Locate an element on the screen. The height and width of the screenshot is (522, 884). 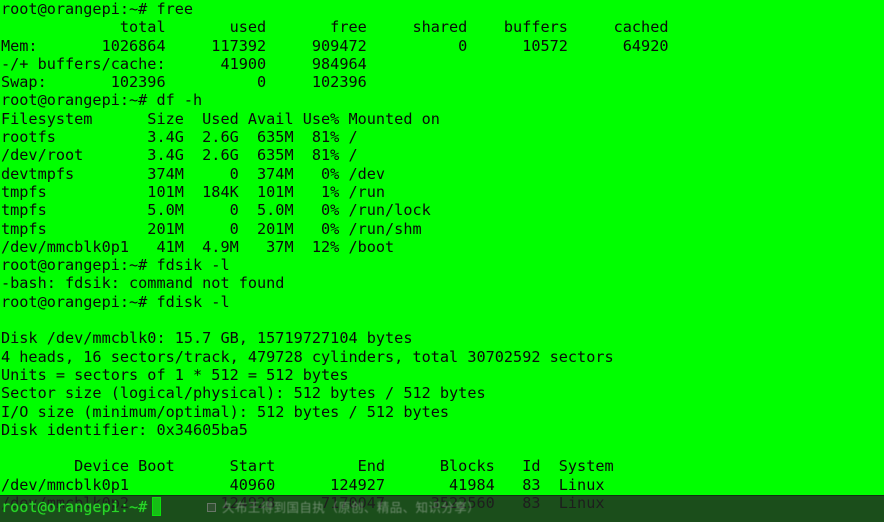
terminal-cursor is located at coordinates (156, 506).